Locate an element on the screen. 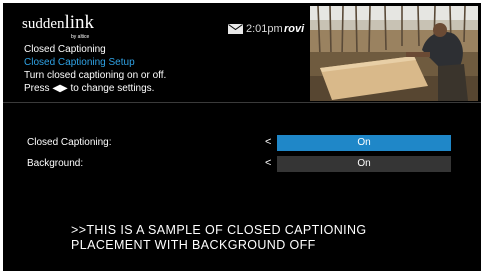  setting-label-background: Background: is located at coordinates (55, 163).